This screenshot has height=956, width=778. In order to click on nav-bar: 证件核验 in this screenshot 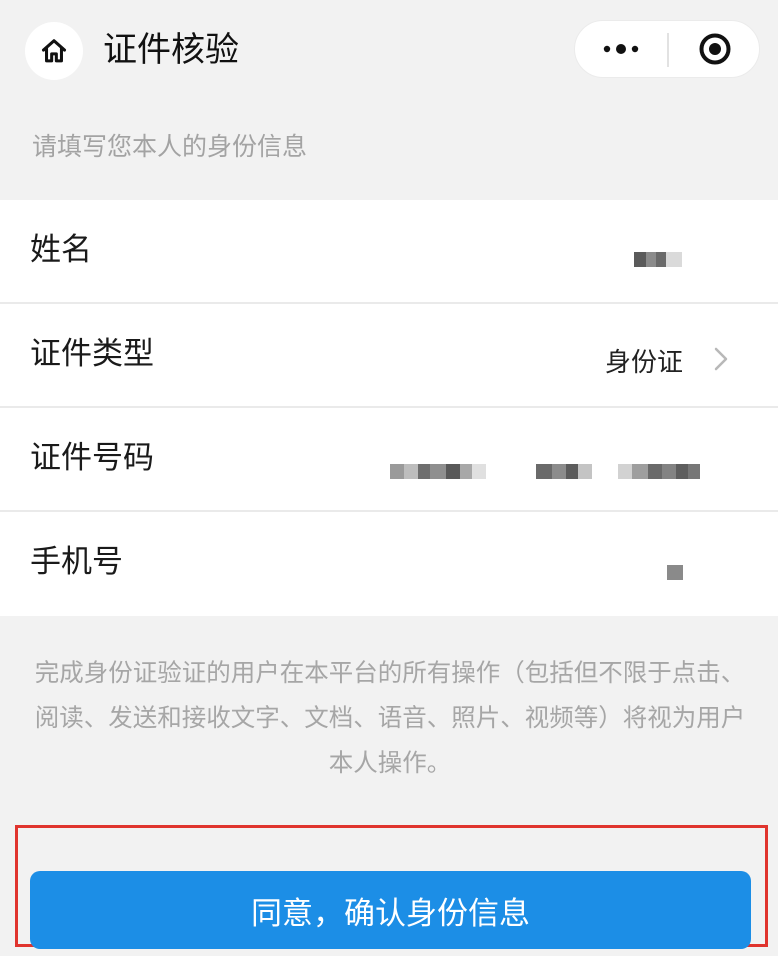, I will do `click(389, 50)`.